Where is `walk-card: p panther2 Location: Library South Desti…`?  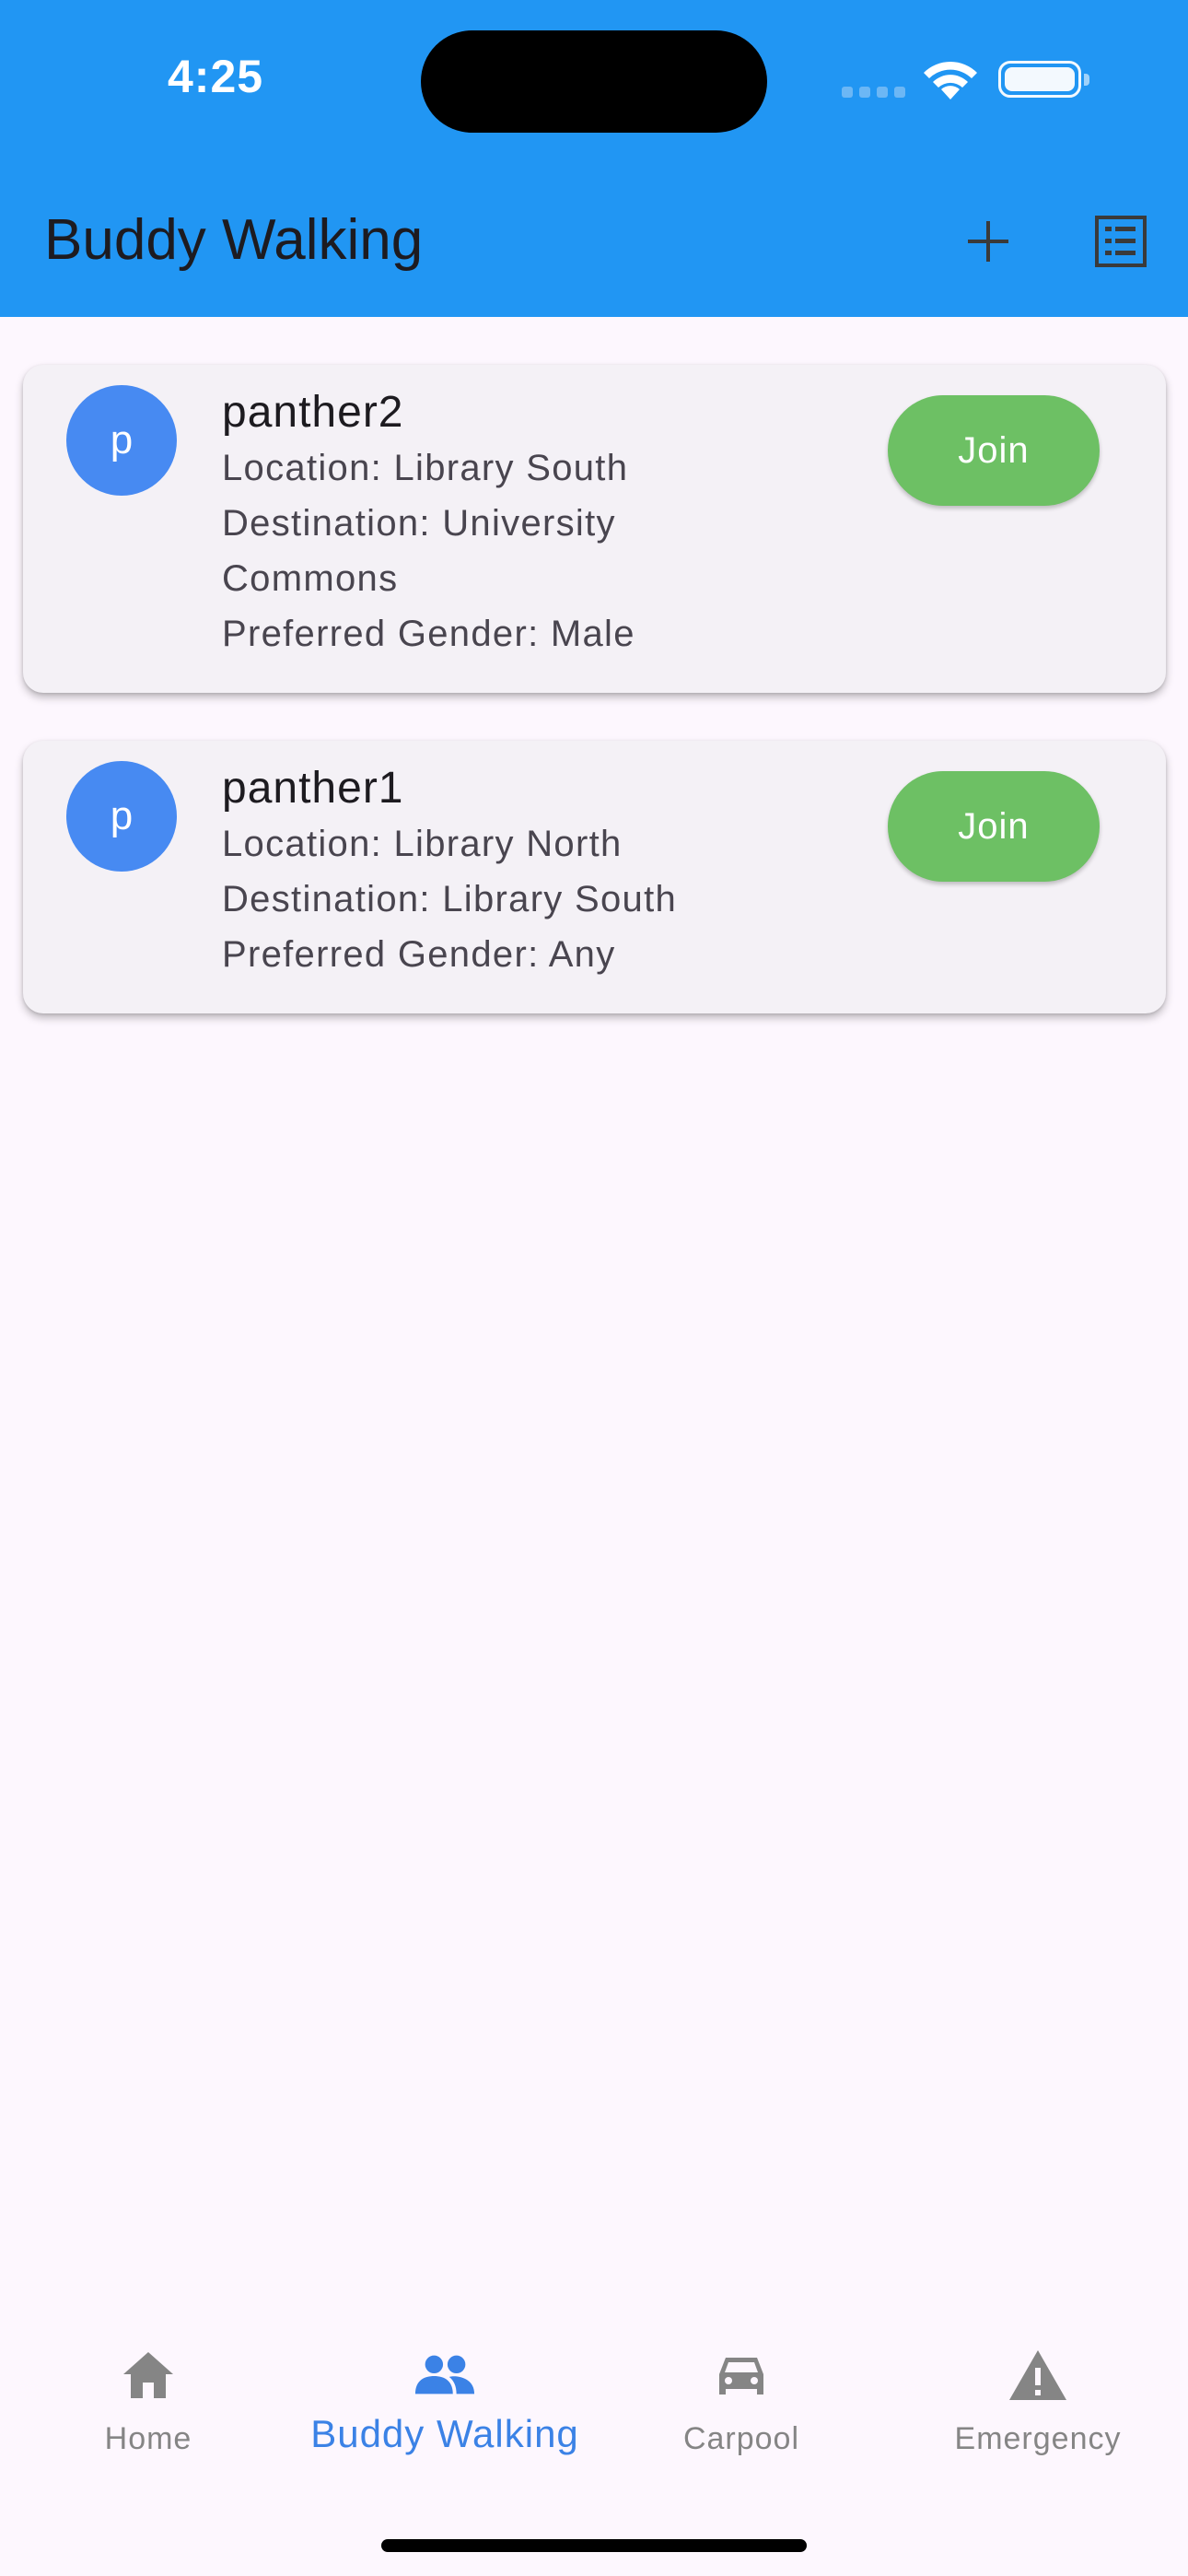
walk-card: p panther2 Location: Library South Desti… is located at coordinates (594, 529).